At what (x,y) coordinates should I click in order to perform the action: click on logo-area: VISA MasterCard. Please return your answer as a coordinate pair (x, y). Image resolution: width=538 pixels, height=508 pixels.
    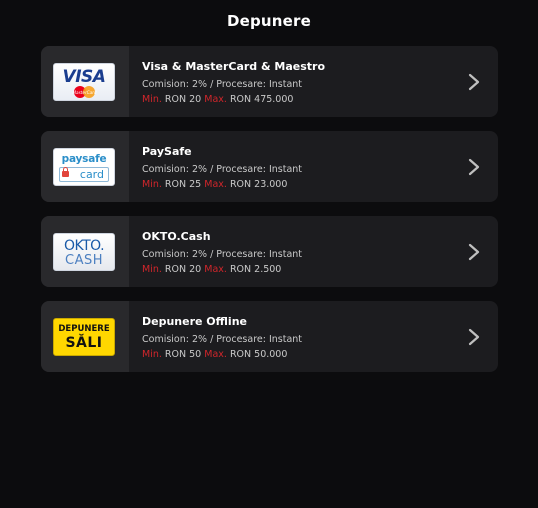
    Looking at the image, I should click on (85, 81).